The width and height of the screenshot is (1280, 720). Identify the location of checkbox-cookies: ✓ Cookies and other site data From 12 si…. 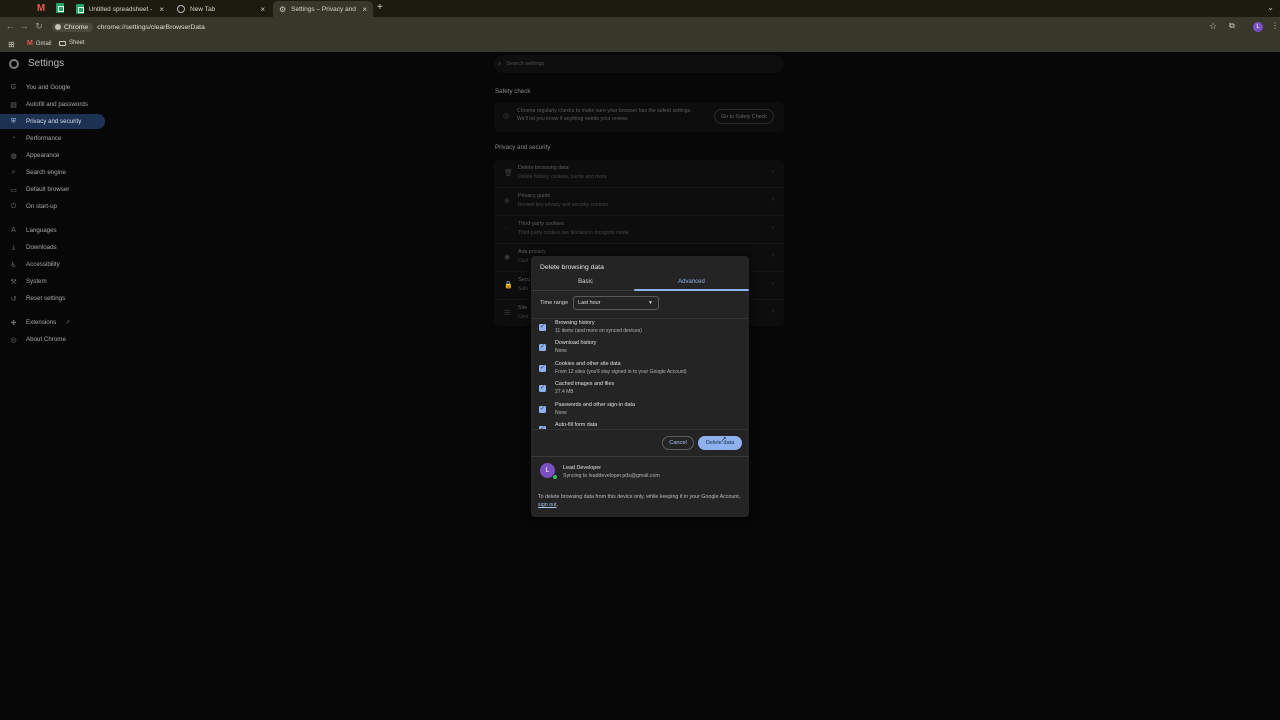
(640, 370).